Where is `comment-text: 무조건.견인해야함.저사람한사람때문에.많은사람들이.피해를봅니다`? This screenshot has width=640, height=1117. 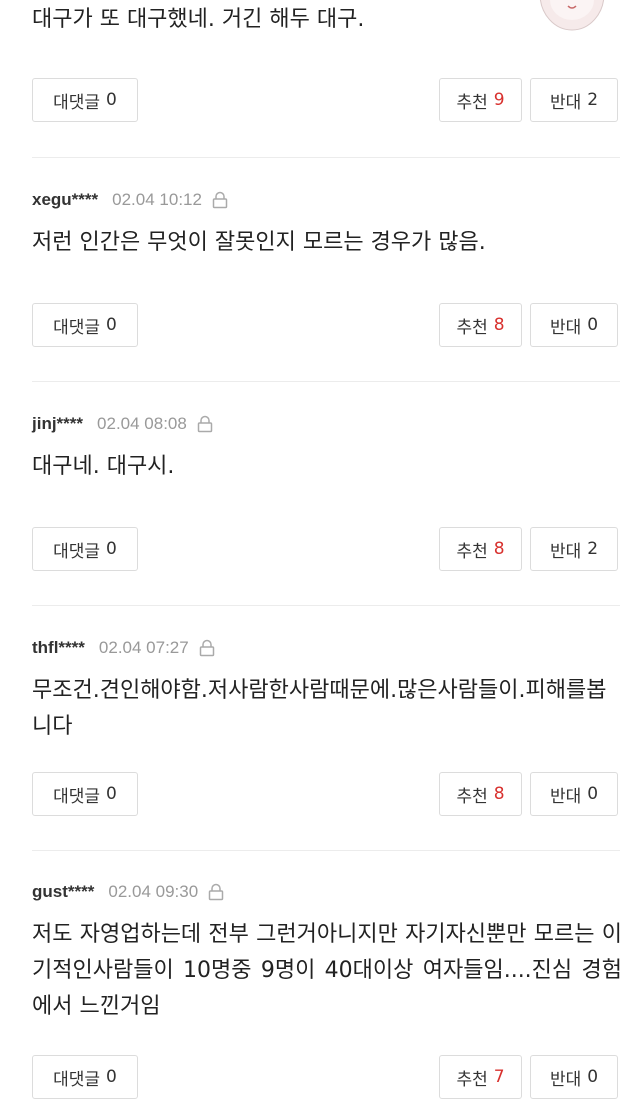
comment-text: 무조건.견인해야함.저사람한사람때문에.많은사람들이.피해를봅니다 is located at coordinates (319, 708).